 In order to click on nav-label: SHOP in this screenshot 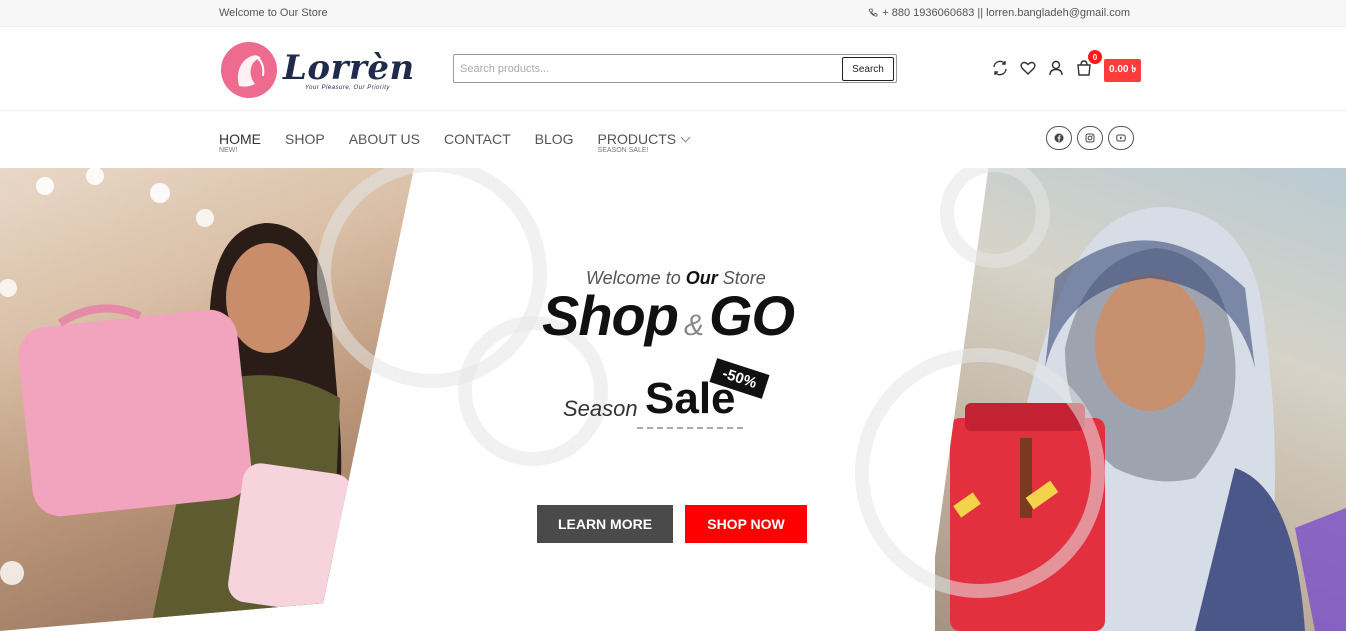, I will do `click(305, 139)`.